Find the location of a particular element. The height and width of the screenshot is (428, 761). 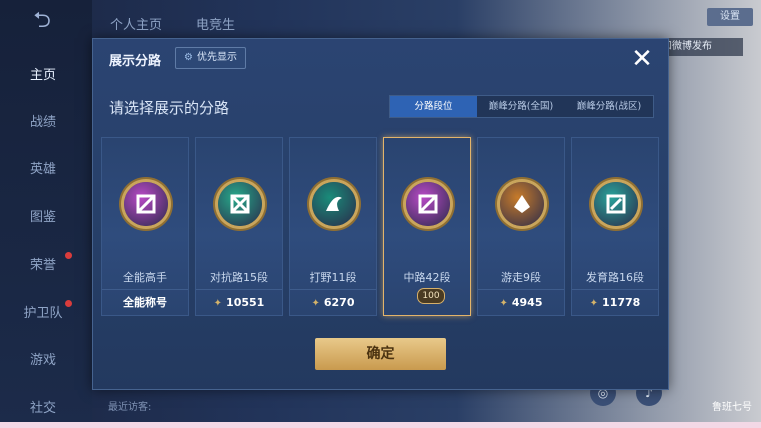

settings-button: 设置 is located at coordinates (730, 17).